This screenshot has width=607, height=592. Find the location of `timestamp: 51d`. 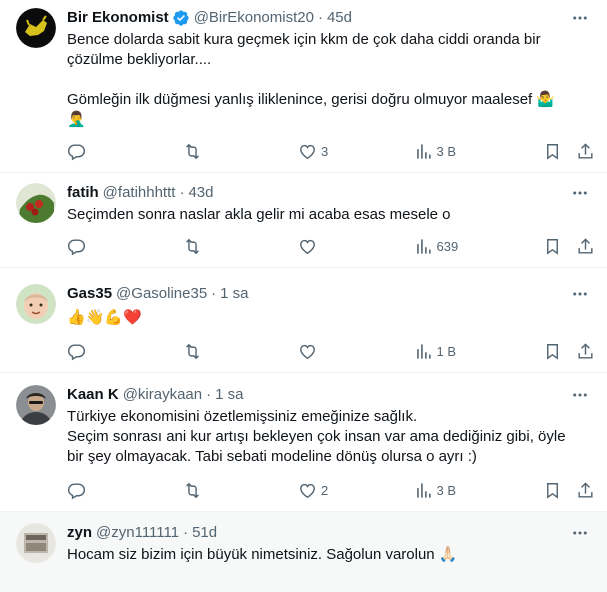

timestamp: 51d is located at coordinates (204, 533).